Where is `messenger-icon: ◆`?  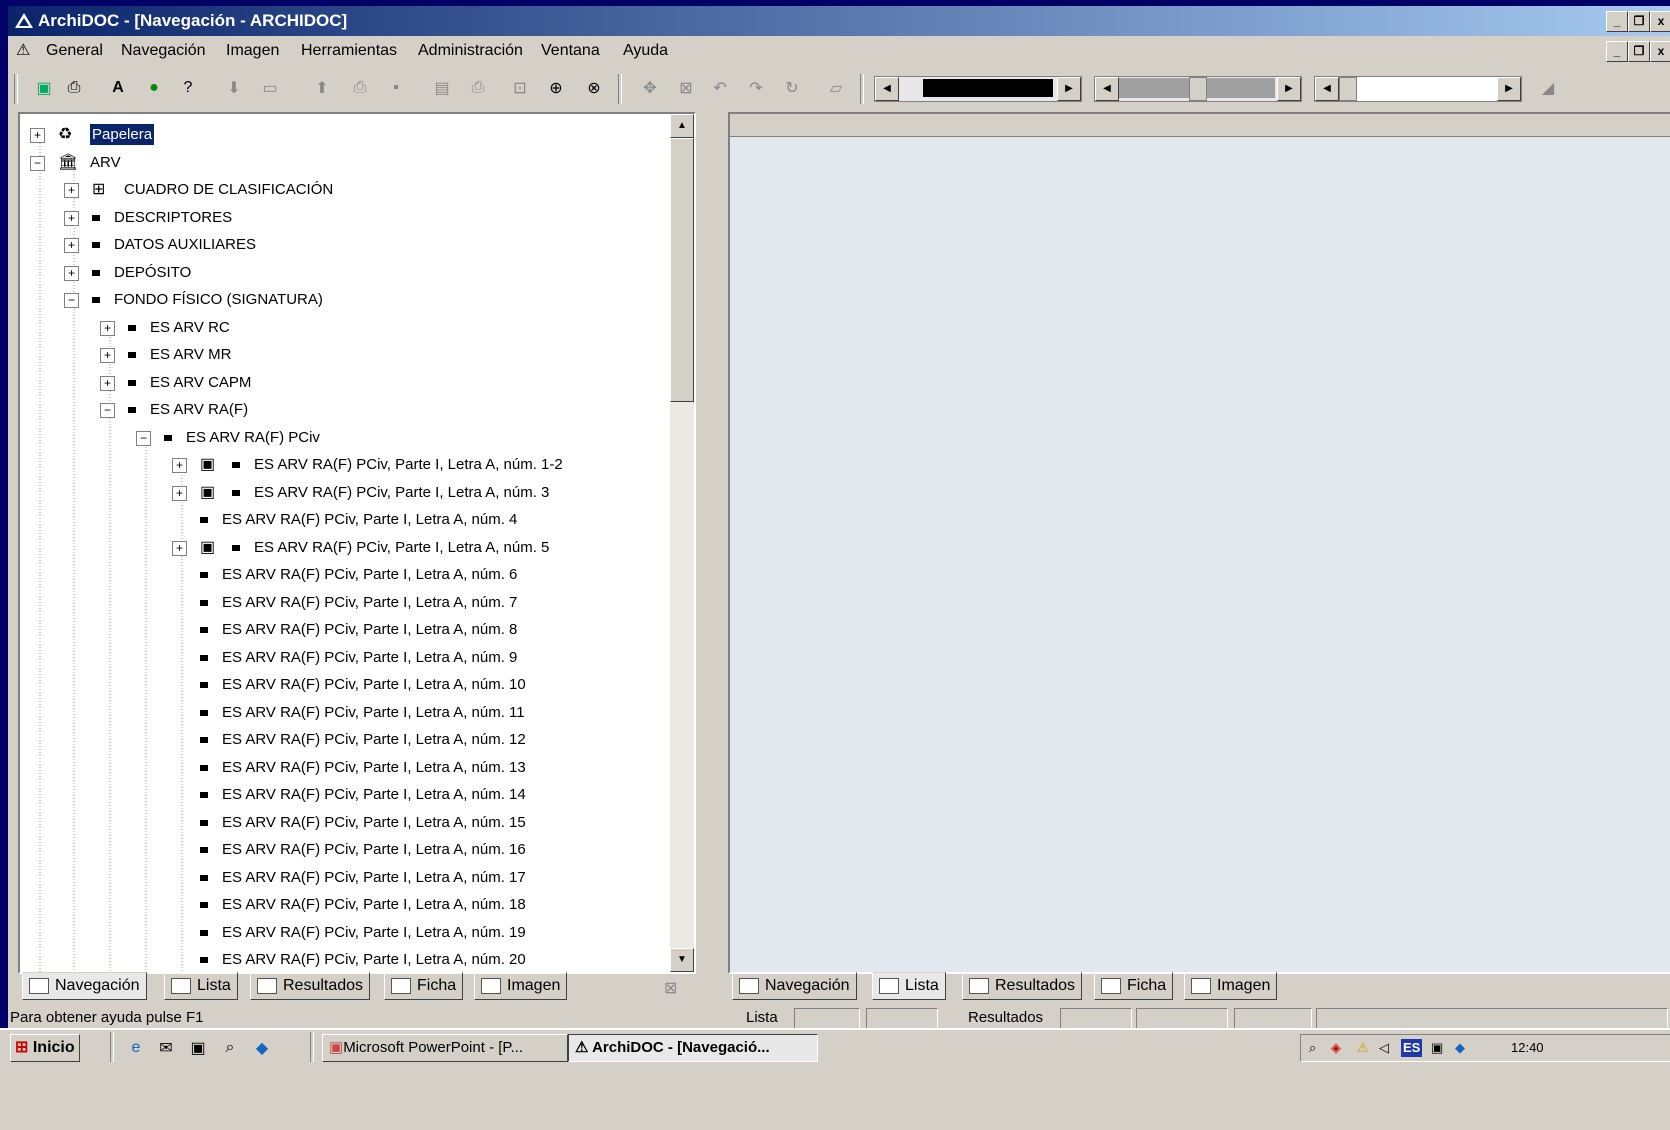
messenger-icon: ◆ is located at coordinates (262, 1048).